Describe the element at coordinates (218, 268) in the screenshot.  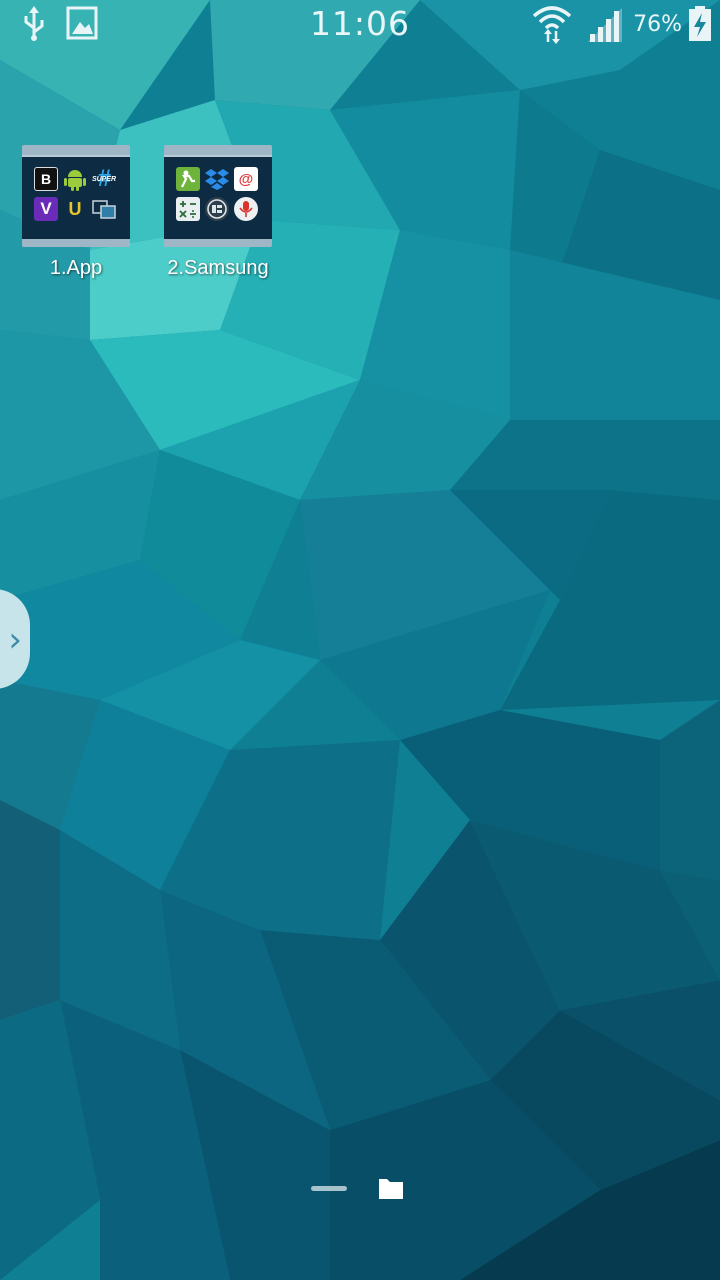
I see `folder-label: 2.Samsung` at that location.